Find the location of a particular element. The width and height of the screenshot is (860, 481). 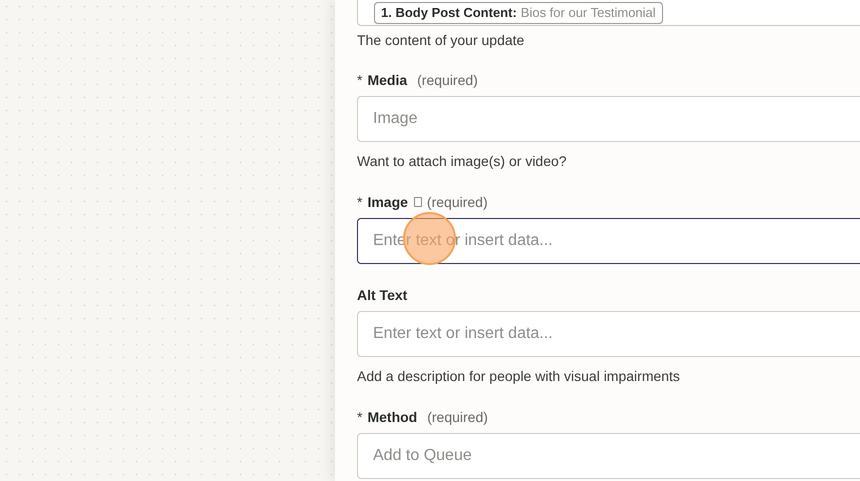

hint-text: Want to attach image(s) or video? is located at coordinates (462, 161).